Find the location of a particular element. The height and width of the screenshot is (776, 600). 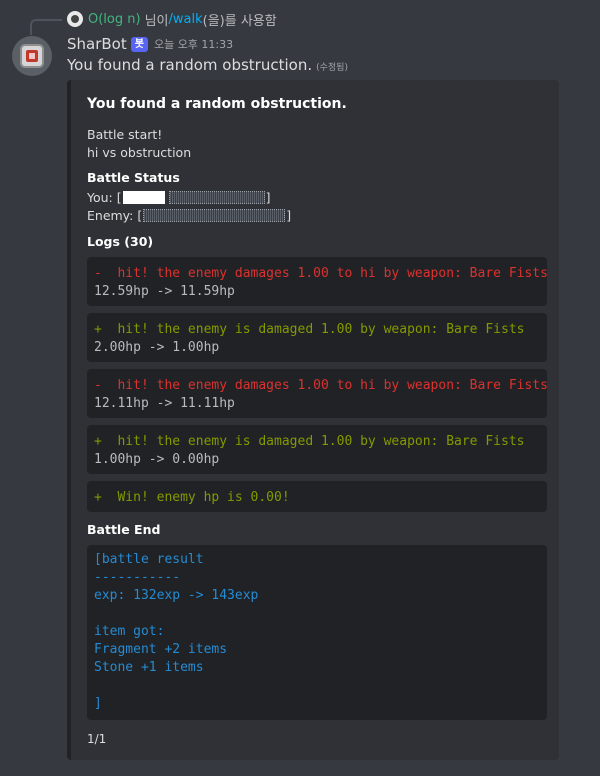

log-hp-change: 1.00hp -> 0.00hp is located at coordinates (157, 459).